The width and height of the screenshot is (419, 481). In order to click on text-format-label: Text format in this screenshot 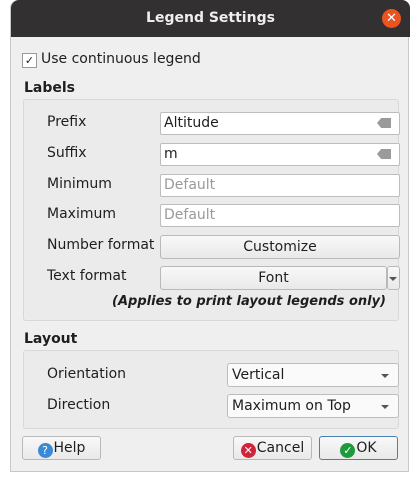, I will do `click(87, 276)`.